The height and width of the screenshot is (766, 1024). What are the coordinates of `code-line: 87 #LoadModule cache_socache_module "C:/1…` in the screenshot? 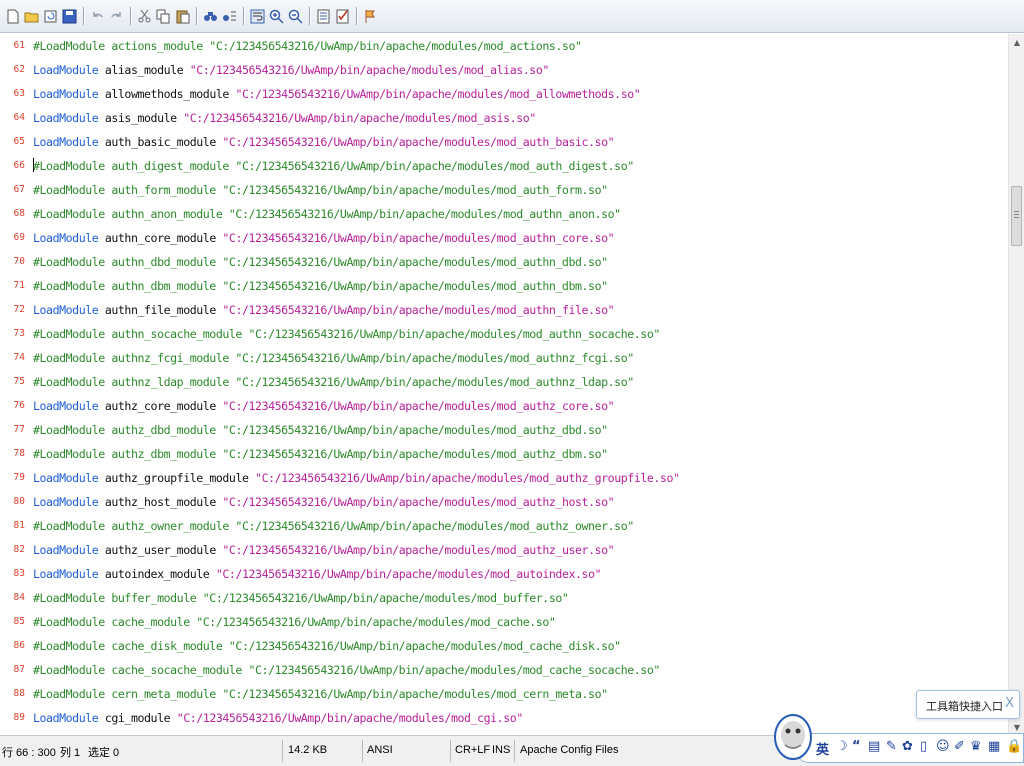 It's located at (504, 670).